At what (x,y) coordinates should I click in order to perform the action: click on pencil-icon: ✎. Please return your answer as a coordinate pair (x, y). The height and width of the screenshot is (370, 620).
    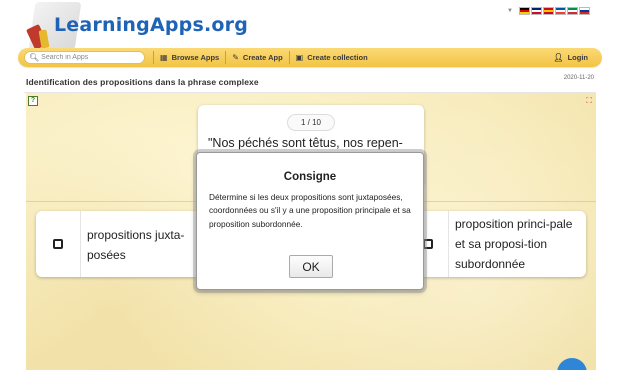
    Looking at the image, I should click on (235, 57).